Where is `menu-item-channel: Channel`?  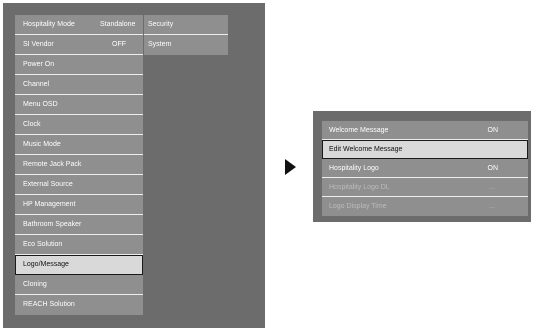
menu-item-channel: Channel is located at coordinates (79, 85).